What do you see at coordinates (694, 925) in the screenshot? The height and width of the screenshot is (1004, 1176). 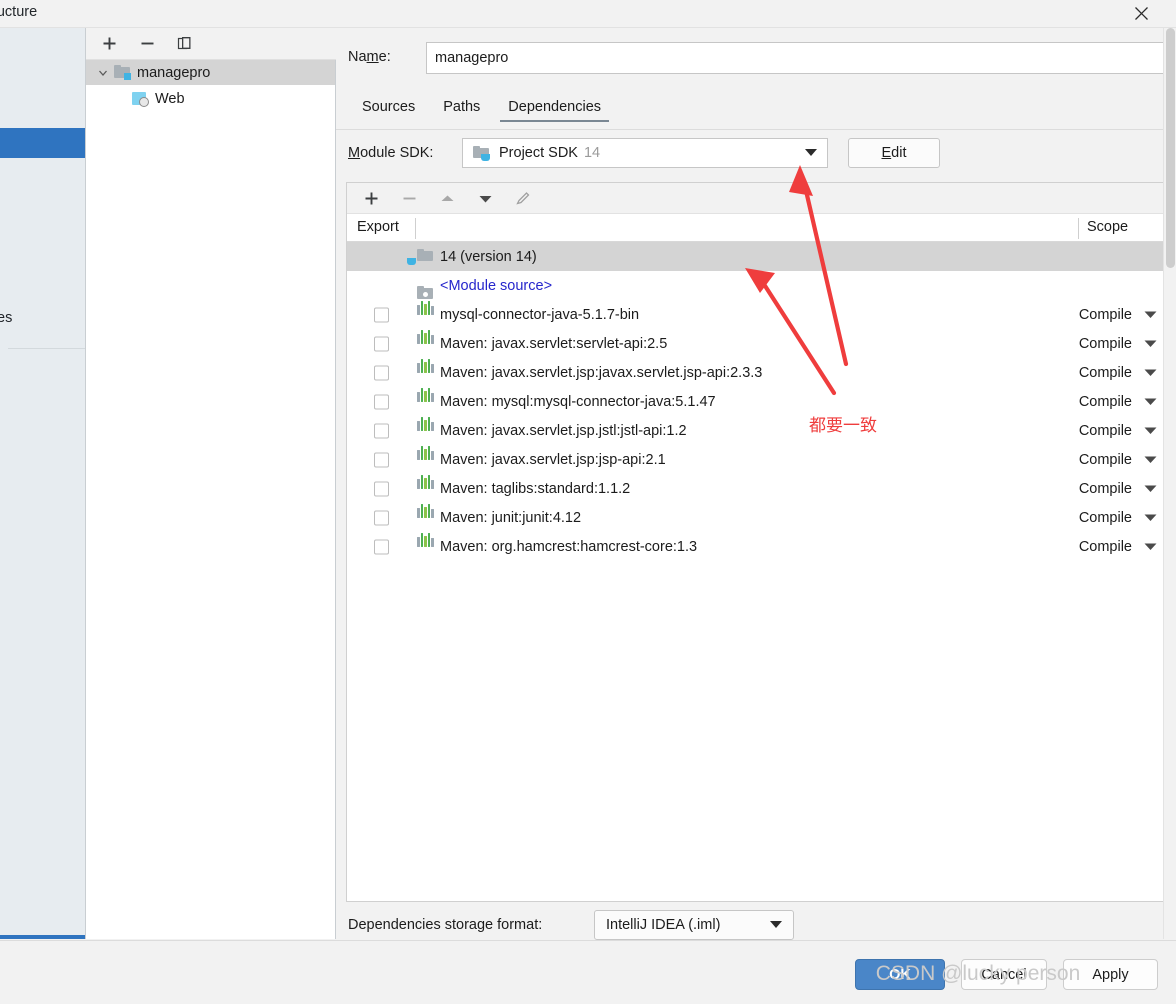 I see `storage-format-combo: IntelliJ IDEA (.iml)` at bounding box center [694, 925].